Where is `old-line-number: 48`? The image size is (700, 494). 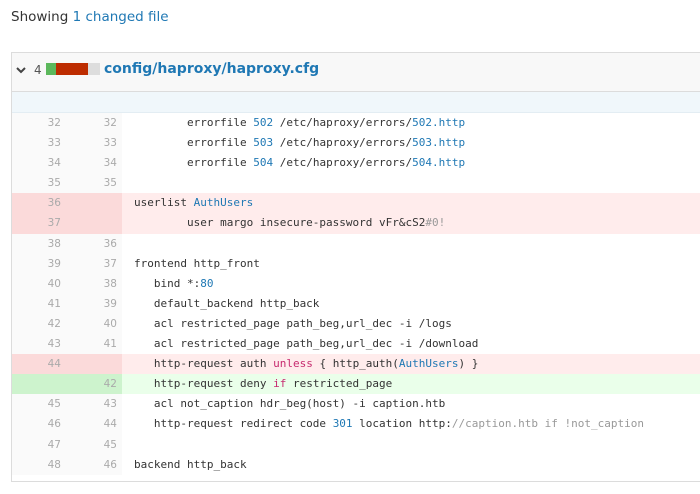 old-line-number: 48 is located at coordinates (39, 465).